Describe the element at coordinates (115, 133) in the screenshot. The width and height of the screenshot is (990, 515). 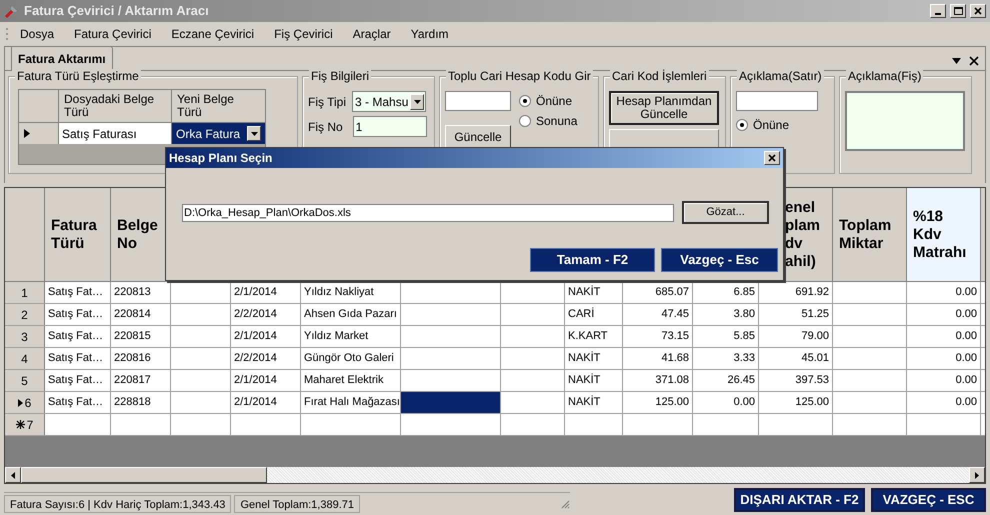
I see `table-cell: Satış Faturası` at that location.